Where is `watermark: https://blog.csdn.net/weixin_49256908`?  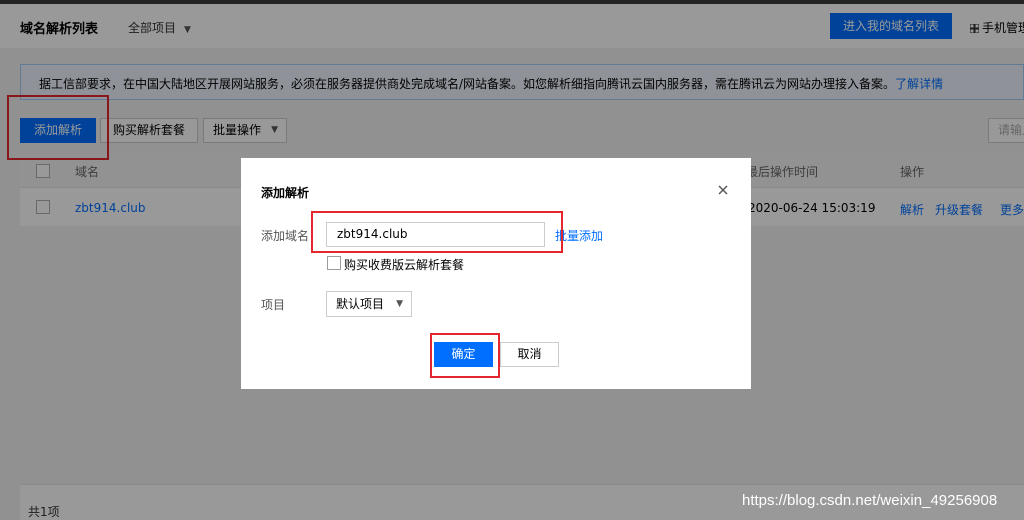 watermark: https://blog.csdn.net/weixin_49256908 is located at coordinates (870, 500).